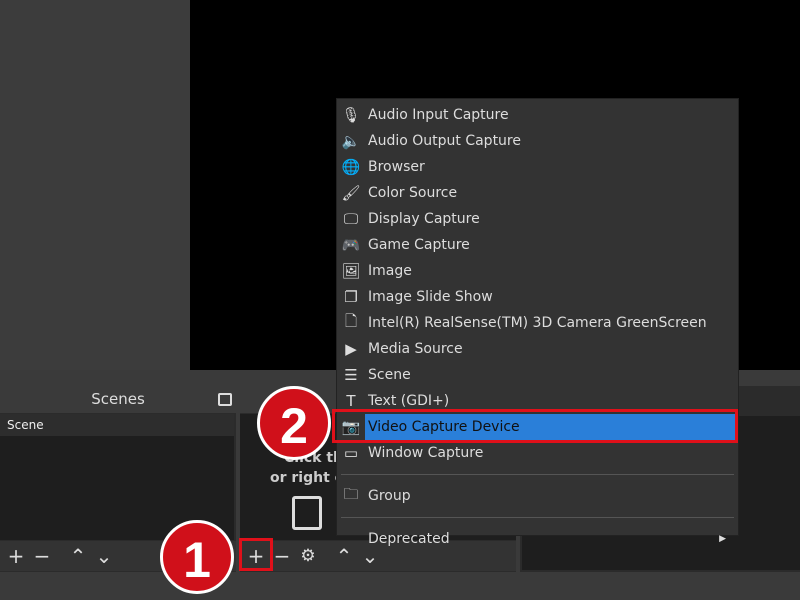  What do you see at coordinates (444, 141) in the screenshot?
I see `menu-item-label: Audio Output Capture` at bounding box center [444, 141].